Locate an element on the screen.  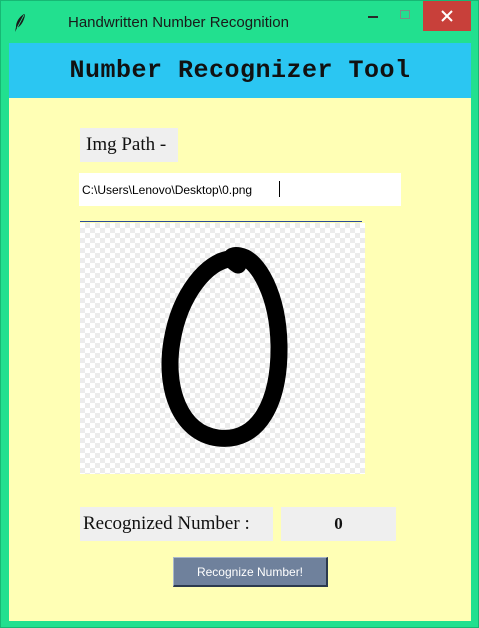
handwritten-zero-image is located at coordinates (224, 347).